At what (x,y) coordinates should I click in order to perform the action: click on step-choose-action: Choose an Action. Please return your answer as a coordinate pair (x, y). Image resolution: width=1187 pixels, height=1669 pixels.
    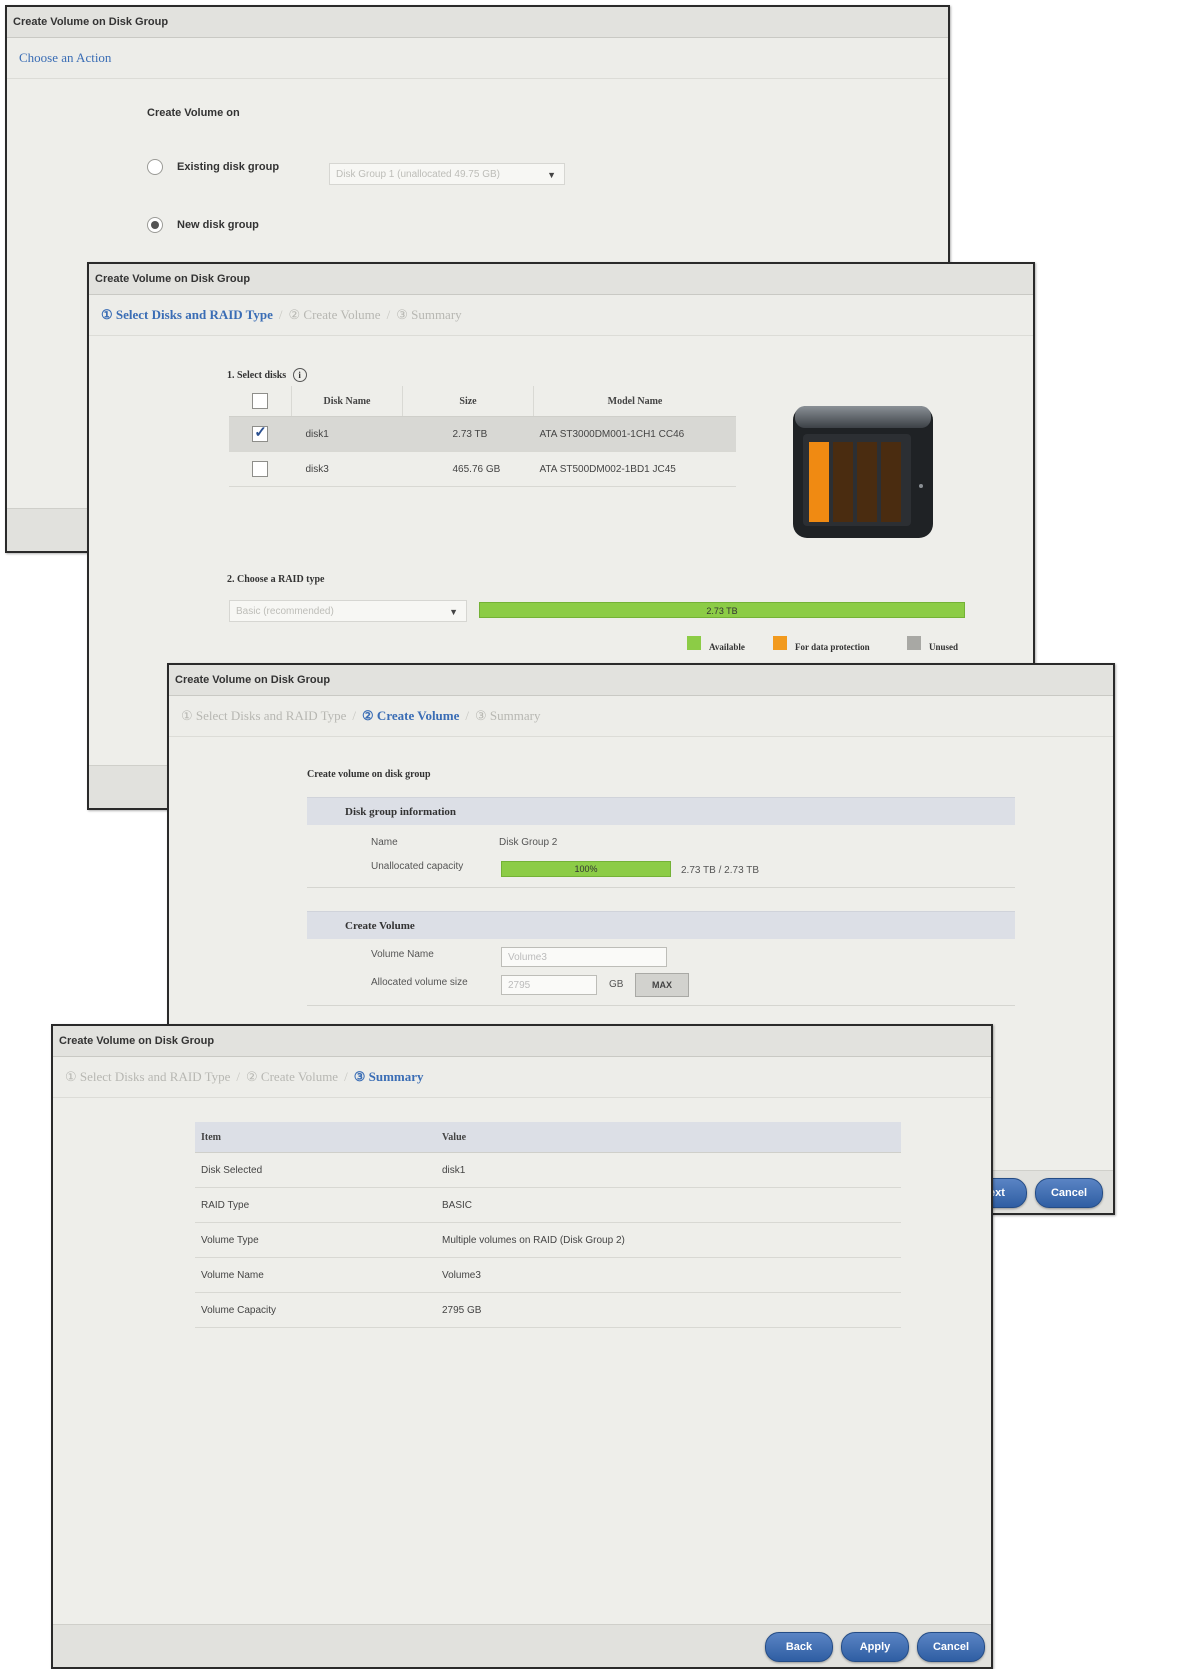
    Looking at the image, I should click on (65, 57).